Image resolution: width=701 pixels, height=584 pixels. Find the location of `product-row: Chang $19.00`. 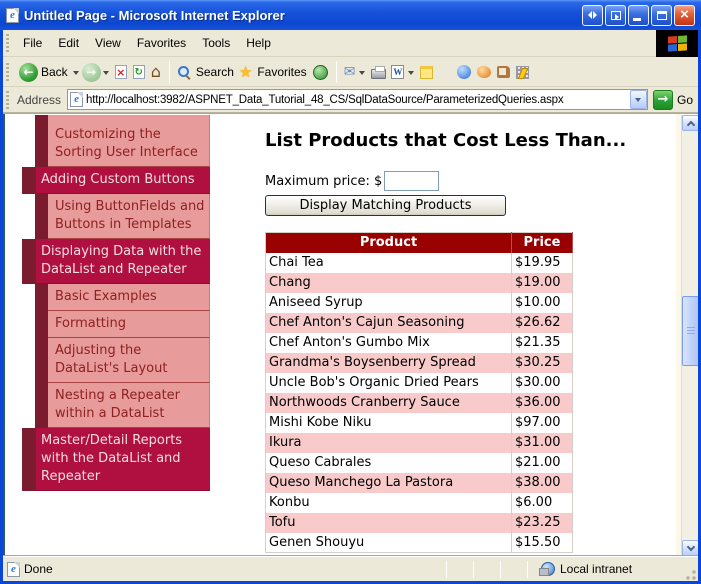

product-row: Chang $19.00 is located at coordinates (419, 282).